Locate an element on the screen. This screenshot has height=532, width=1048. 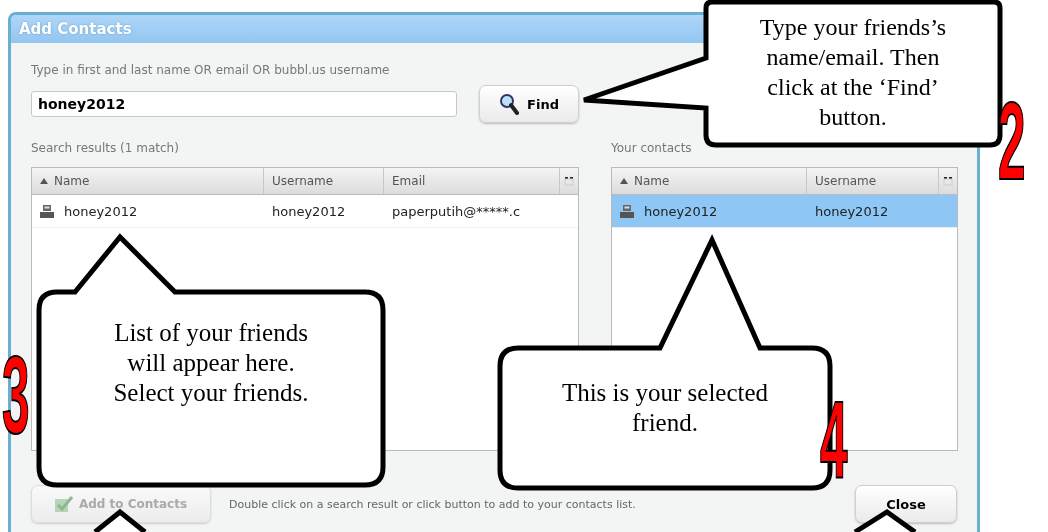
table-row: honey2012 honey2012 is located at coordinates (784, 211).